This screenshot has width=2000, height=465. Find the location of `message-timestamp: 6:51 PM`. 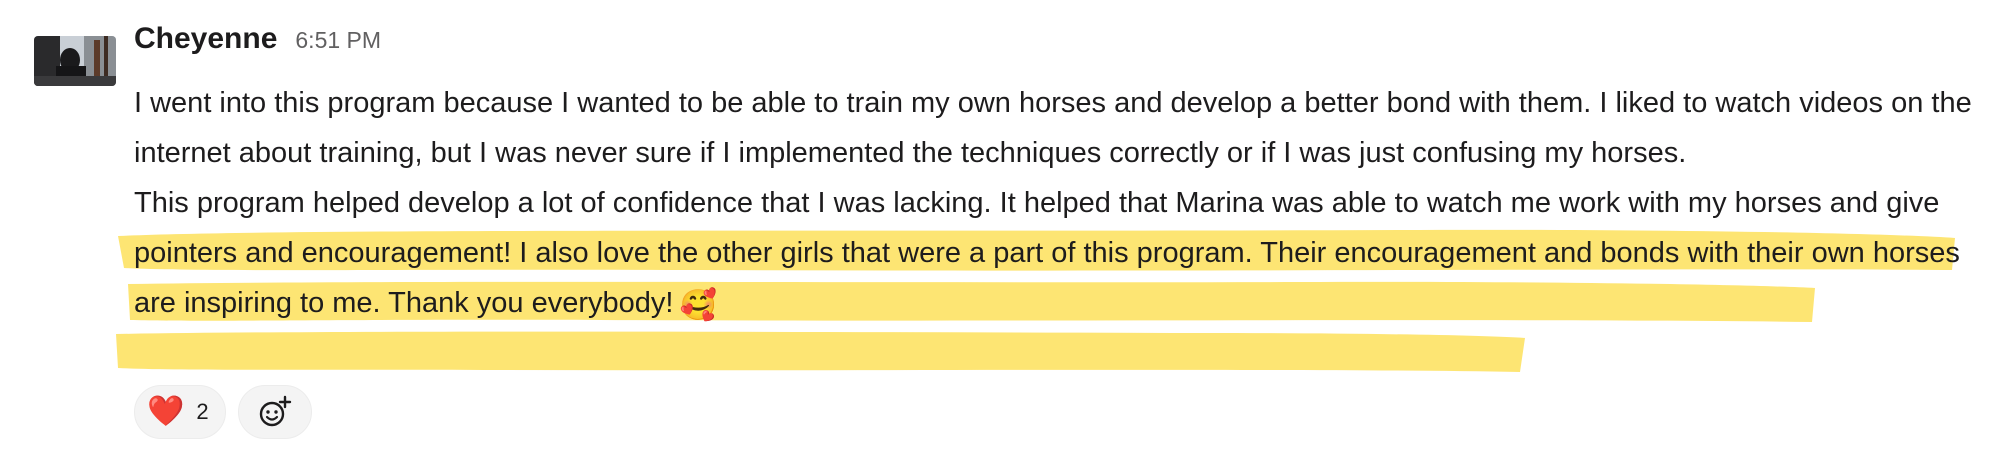

message-timestamp: 6:51 PM is located at coordinates (338, 40).